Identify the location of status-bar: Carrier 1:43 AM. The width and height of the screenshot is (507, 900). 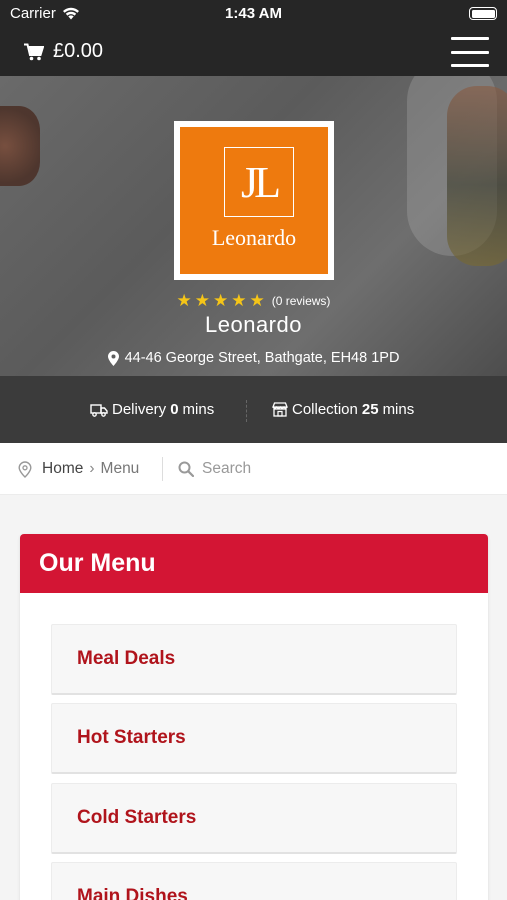
(253, 14).